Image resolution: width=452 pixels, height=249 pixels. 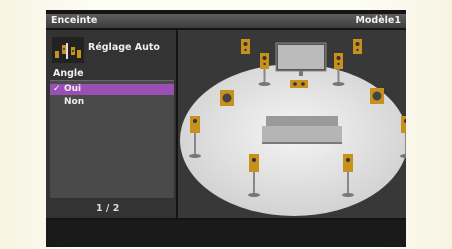 I want to click on title-bar: Enceinte Modèle1, so click(x=226, y=21).